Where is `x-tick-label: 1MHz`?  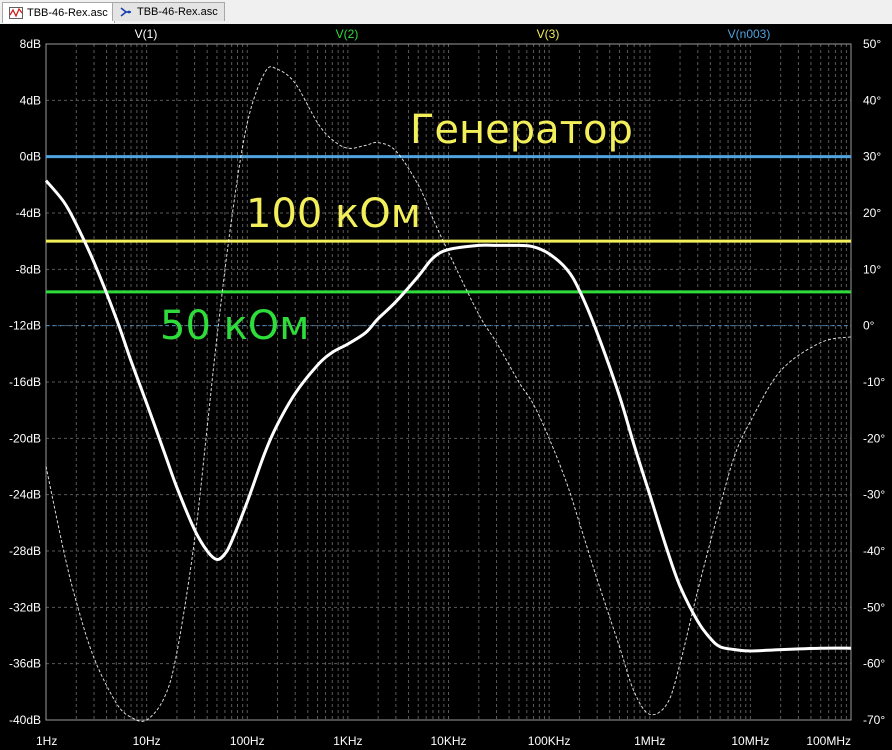 x-tick-label: 1MHz is located at coordinates (649, 741).